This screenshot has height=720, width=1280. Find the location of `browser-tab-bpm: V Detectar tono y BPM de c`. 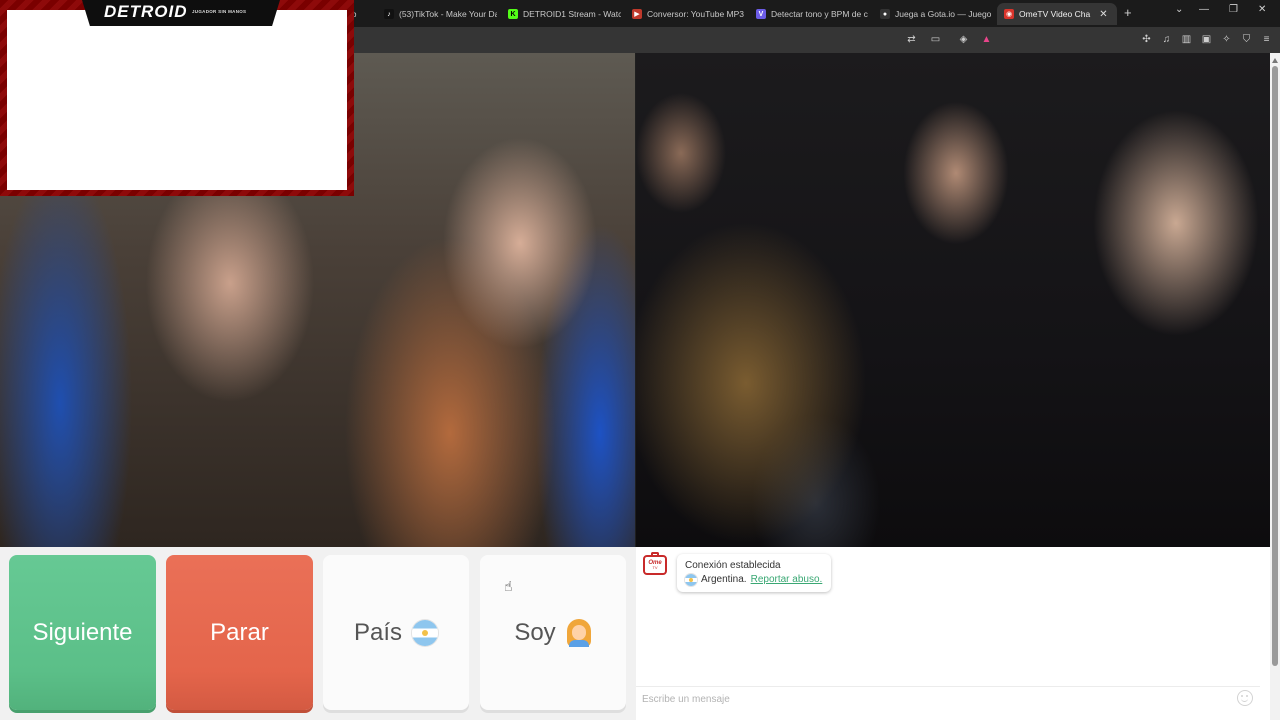

browser-tab-bpm: V Detectar tono y BPM de c is located at coordinates (809, 14).